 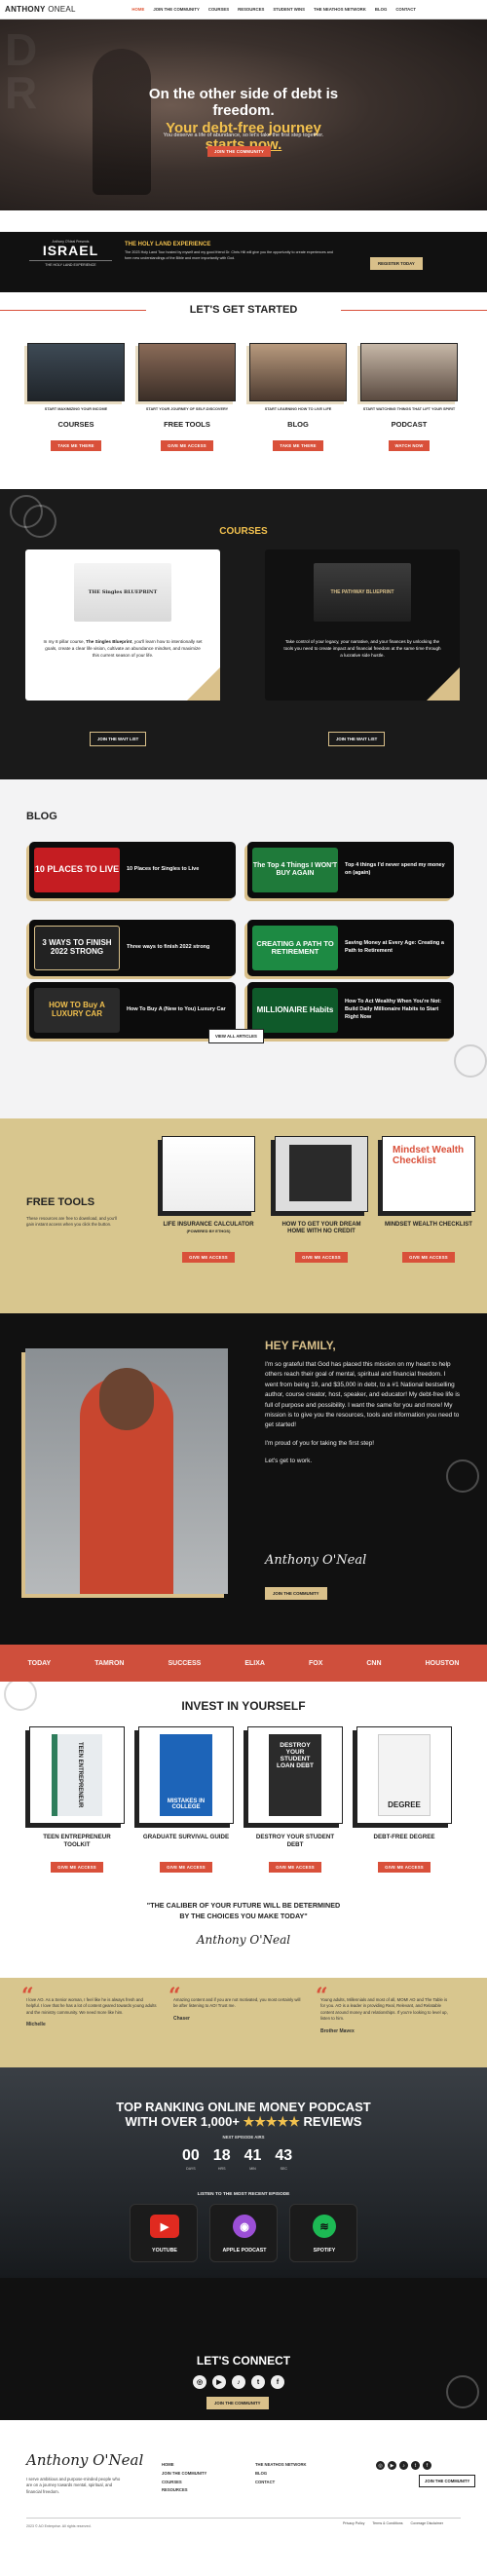 I want to click on graduate-guide-give-me-access-button: GIVE ME ACCESS, so click(x=186, y=1867).